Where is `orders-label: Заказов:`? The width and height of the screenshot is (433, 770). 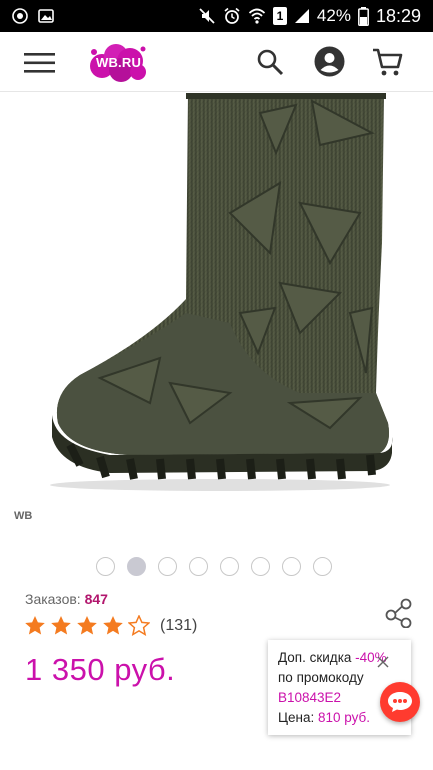 orders-label: Заказов: is located at coordinates (53, 599).